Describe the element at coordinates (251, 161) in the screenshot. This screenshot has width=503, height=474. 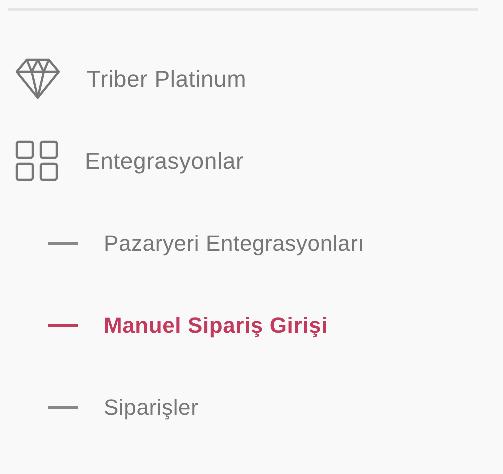
I see `menu-item: Entegrasyonlar` at that location.